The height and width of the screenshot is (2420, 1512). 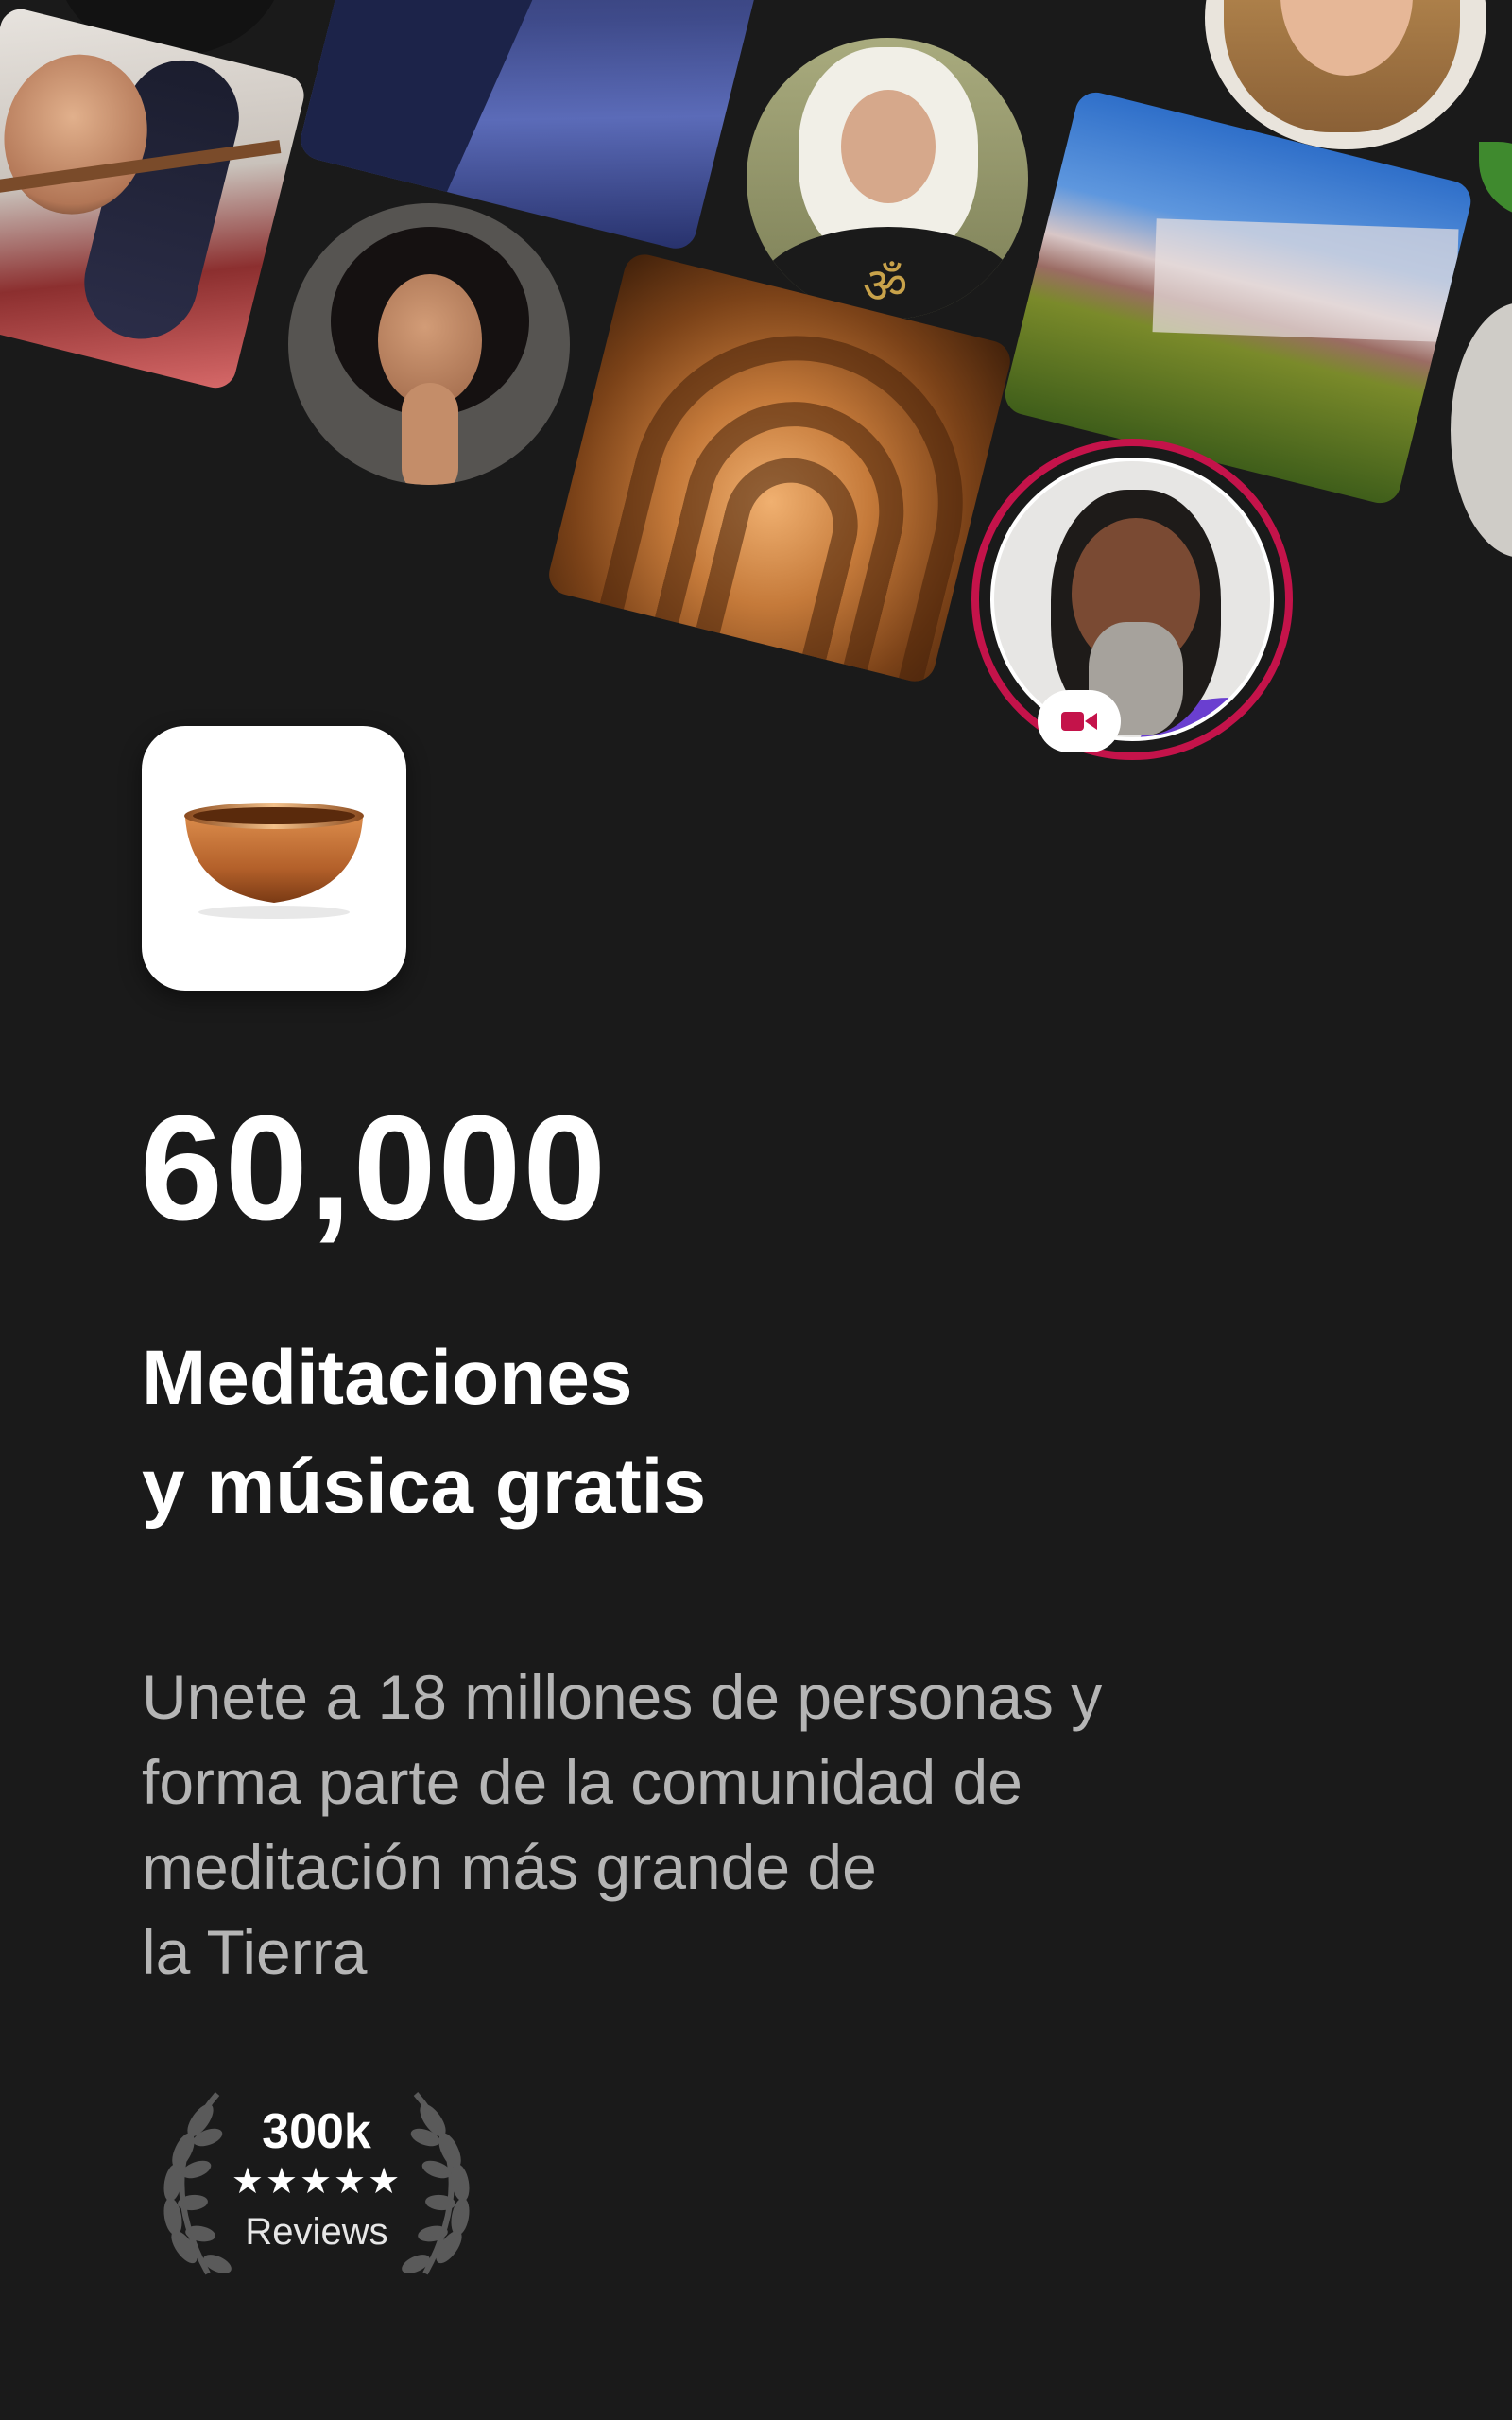 What do you see at coordinates (387, 1378) in the screenshot?
I see `title-line: Meditaciones` at bounding box center [387, 1378].